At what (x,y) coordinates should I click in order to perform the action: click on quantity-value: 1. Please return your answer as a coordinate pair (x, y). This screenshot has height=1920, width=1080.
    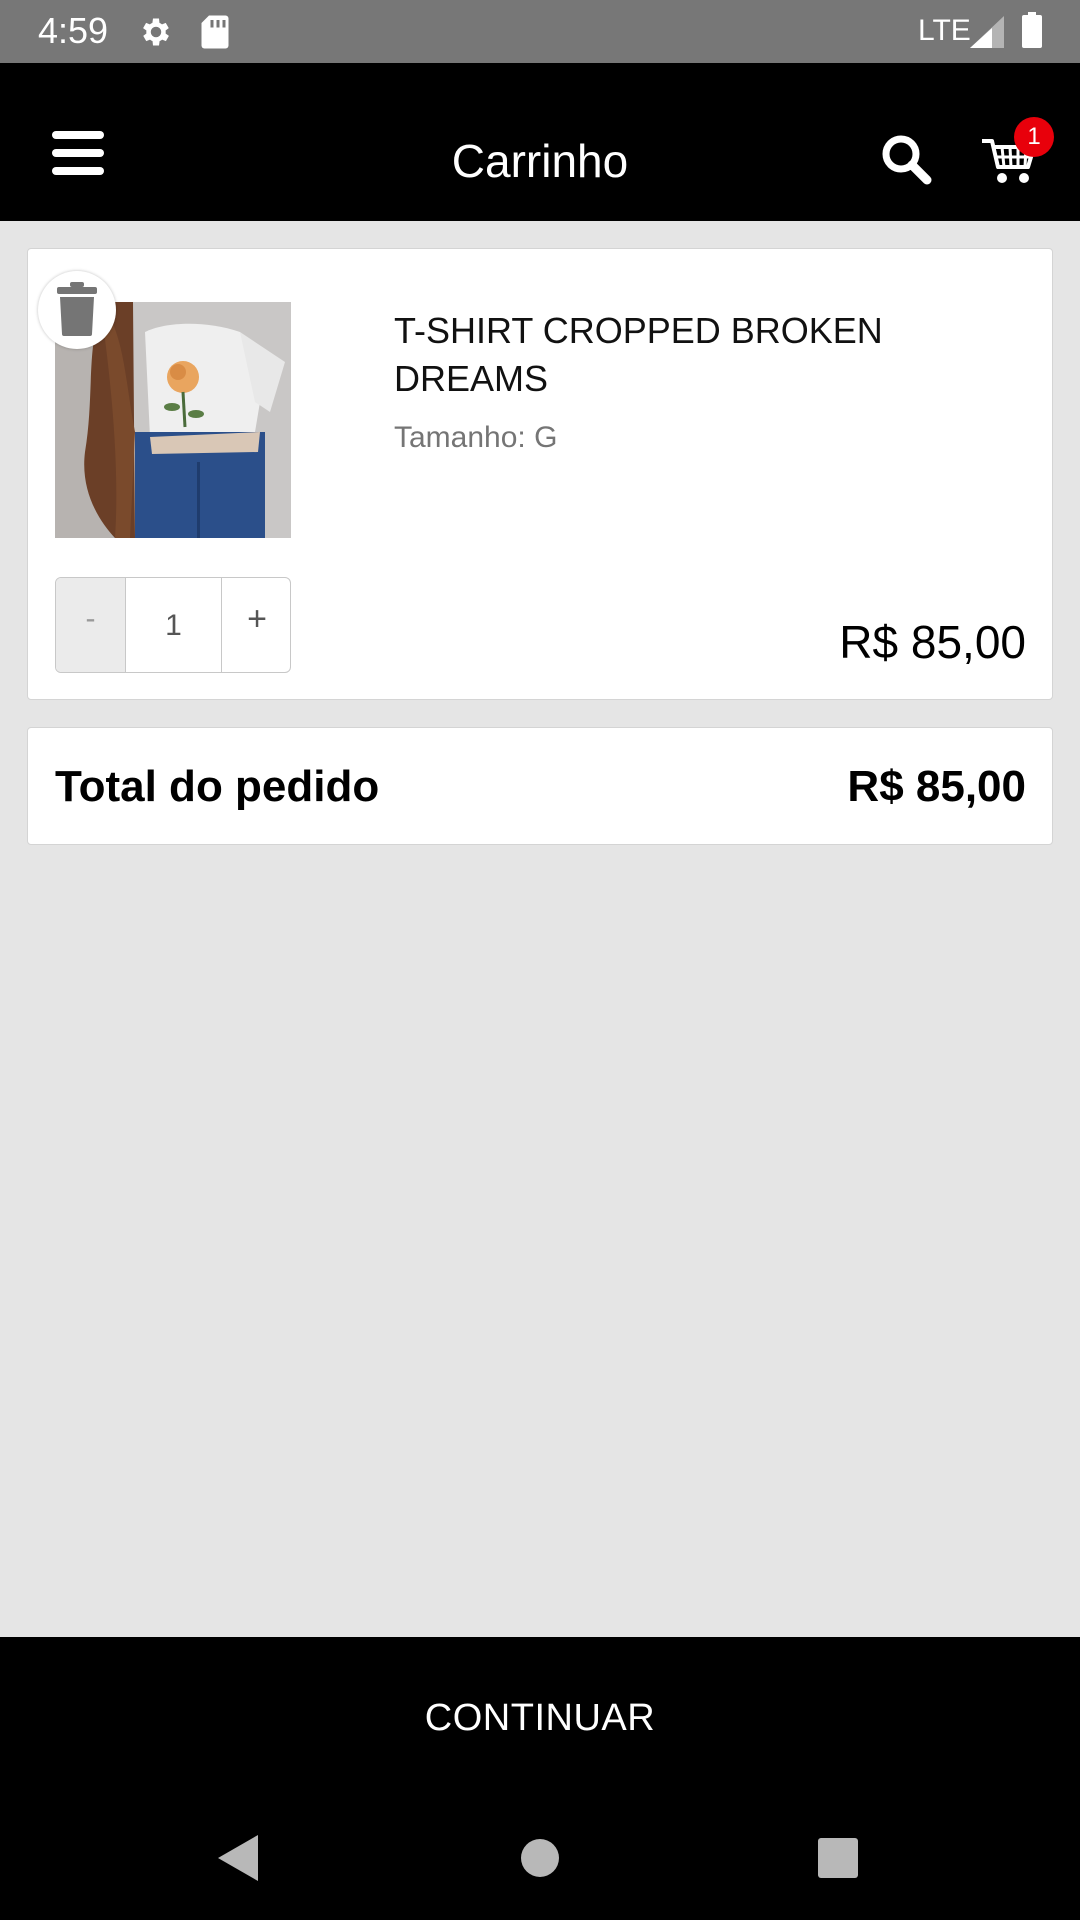
    Looking at the image, I should click on (173, 625).